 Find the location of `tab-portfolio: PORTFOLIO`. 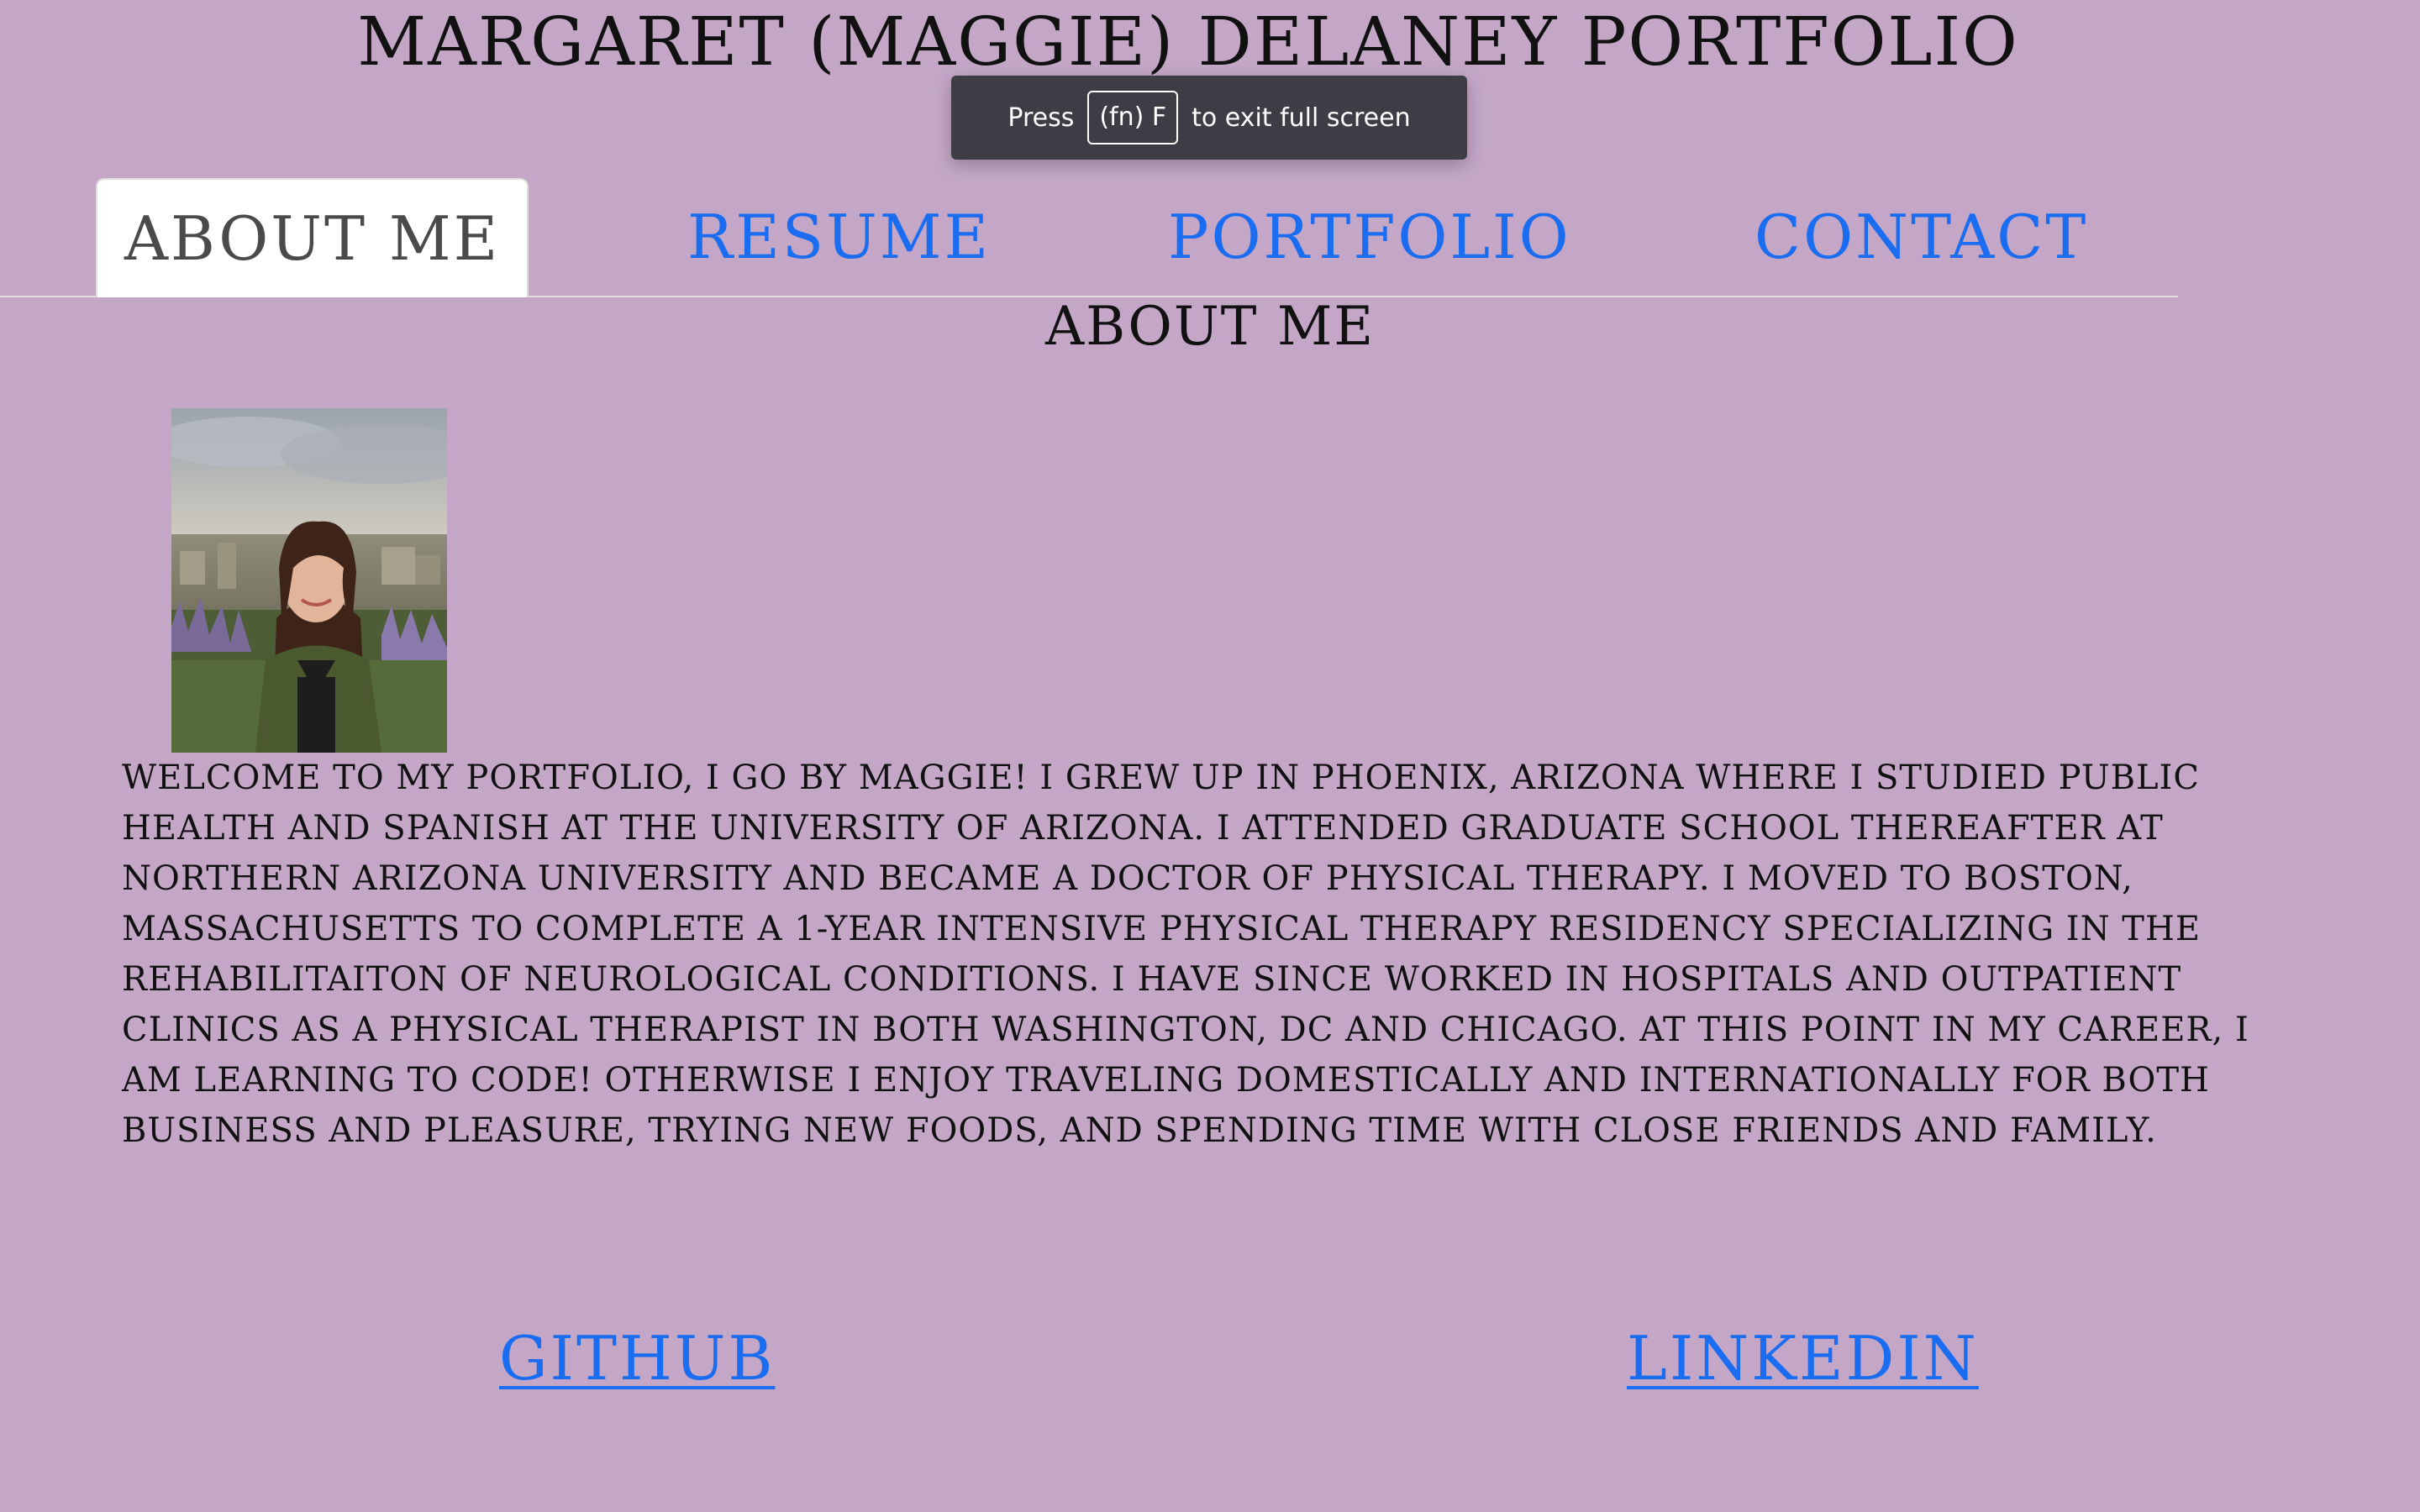

tab-portfolio: PORTFOLIO is located at coordinates (1369, 237).